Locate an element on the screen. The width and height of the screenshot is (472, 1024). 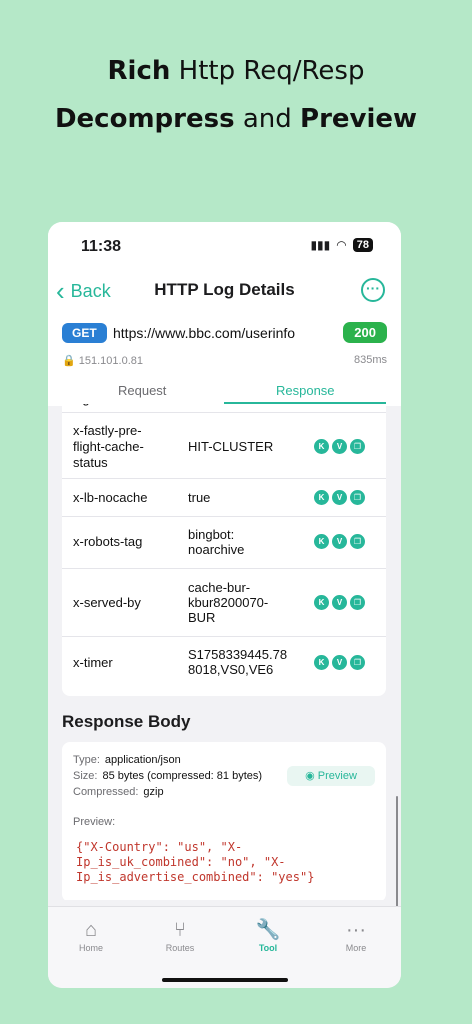
battery-icon: 78 is located at coordinates (362, 245).